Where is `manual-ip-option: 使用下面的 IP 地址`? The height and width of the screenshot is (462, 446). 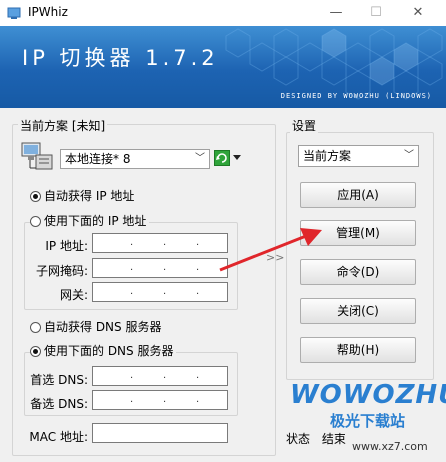
manual-ip-option: 使用下面的 IP 地址 is located at coordinates (90, 221).